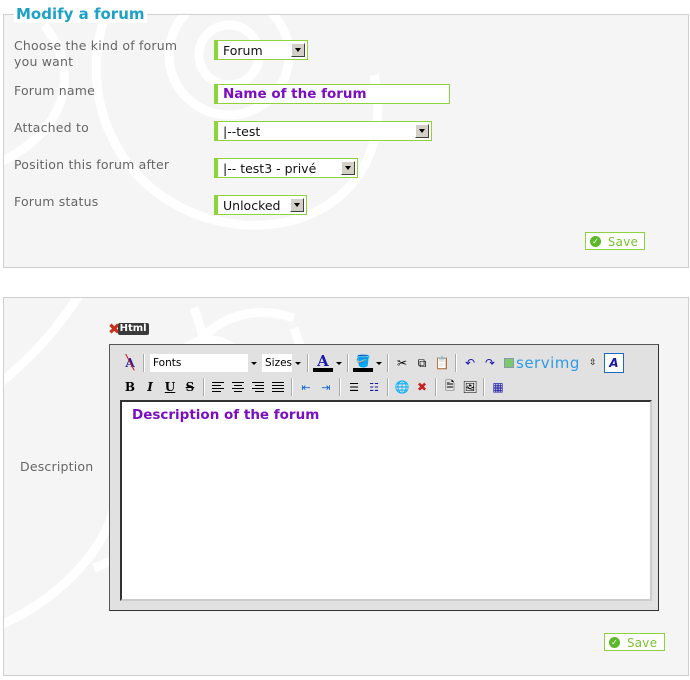 The image size is (690, 680). I want to click on paste-icon: 📋, so click(442, 363).